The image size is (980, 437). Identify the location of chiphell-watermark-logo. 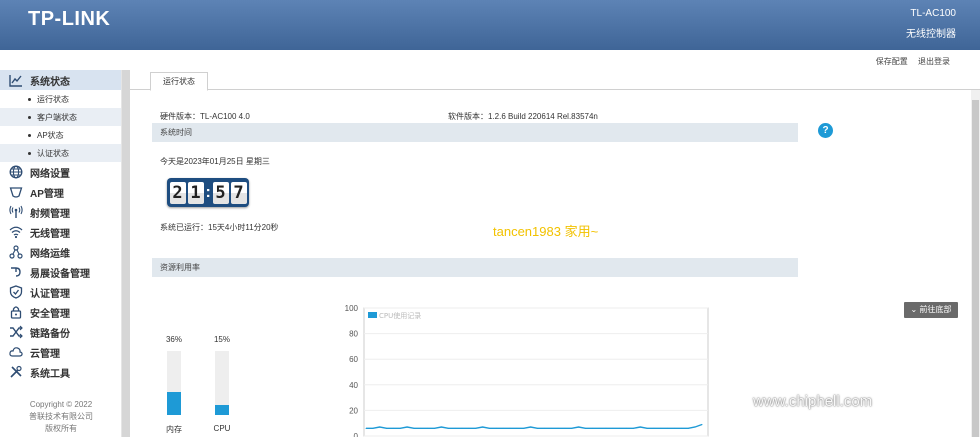
(922, 371).